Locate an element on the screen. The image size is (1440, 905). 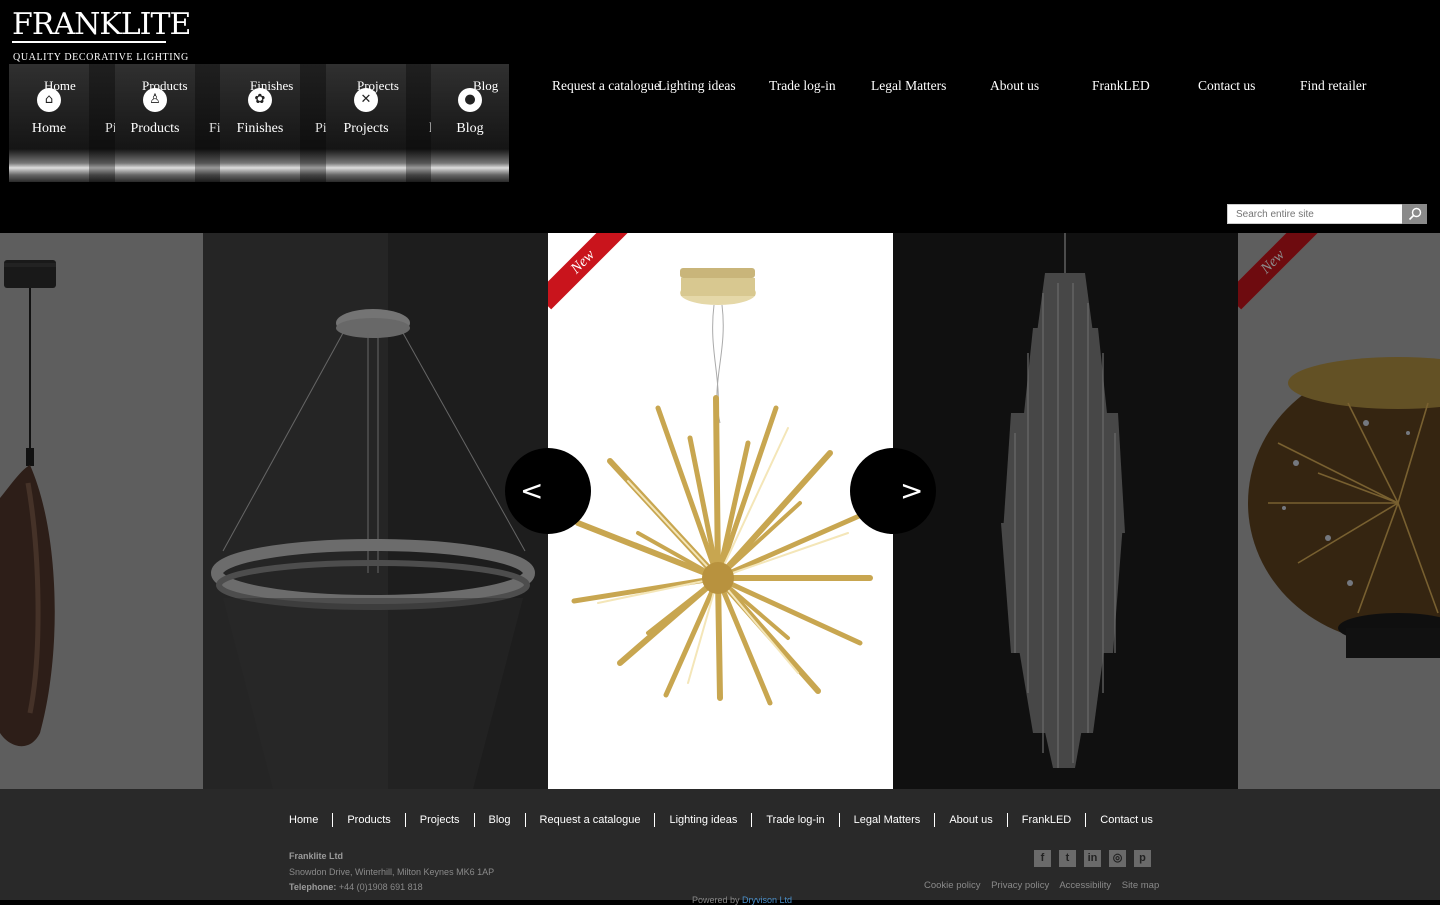
franklite-logo: FRANKLITE QUALITY DECORATIVE LIGHTING is located at coordinates (101, 35).